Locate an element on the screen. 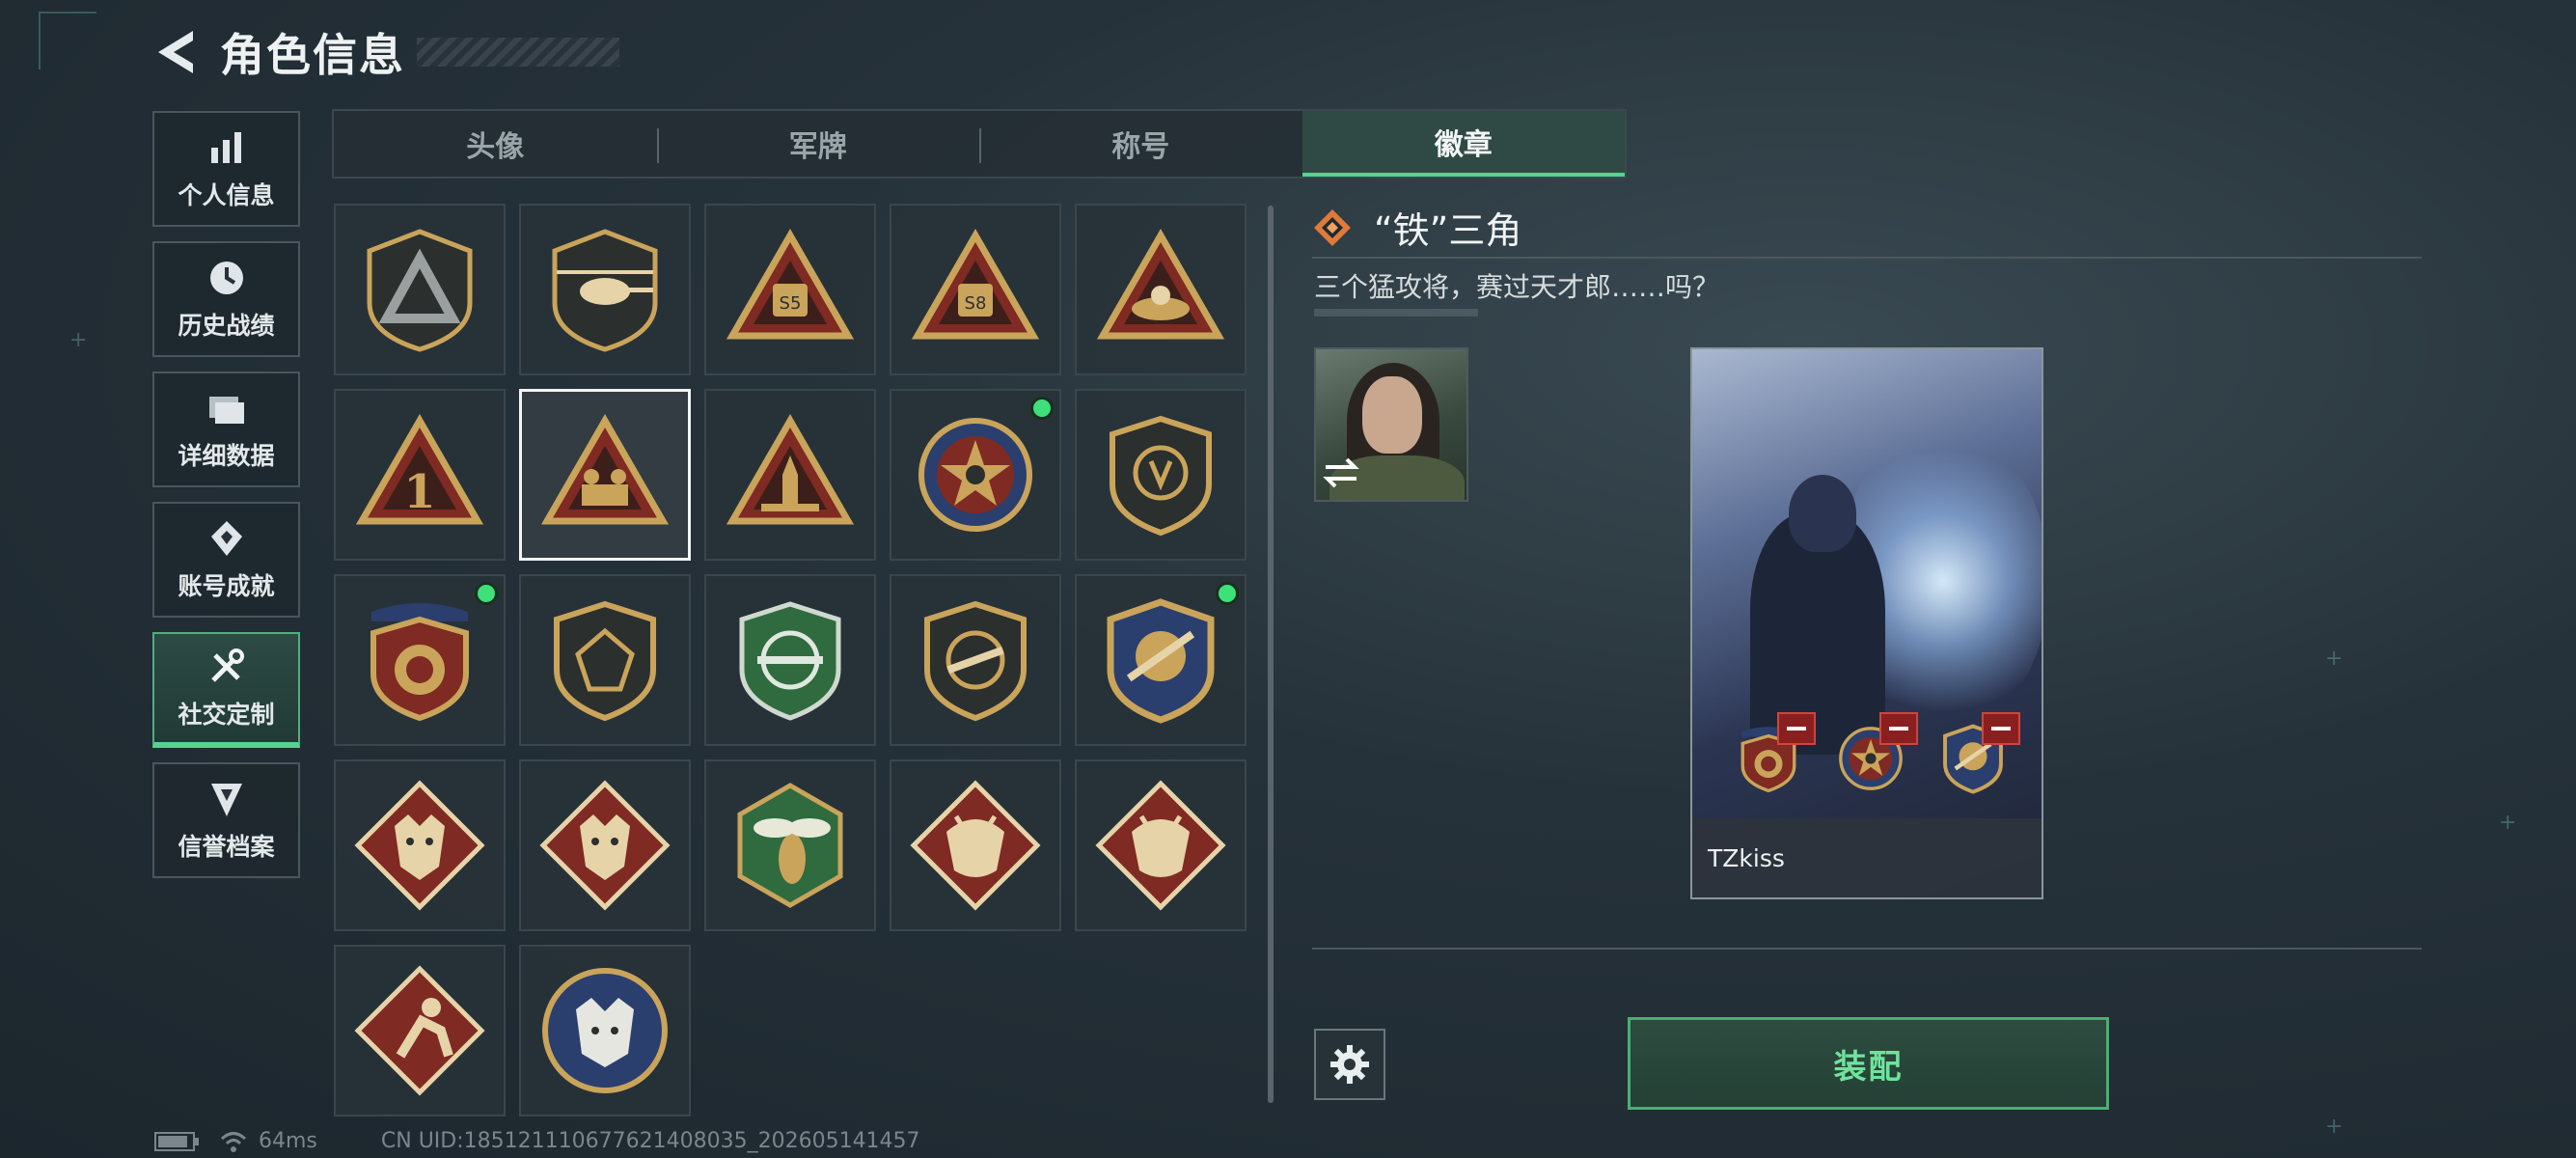 Image resolution: width=2576 pixels, height=1158 pixels. sidebar-item-achievements: 账号成就 is located at coordinates (226, 560).